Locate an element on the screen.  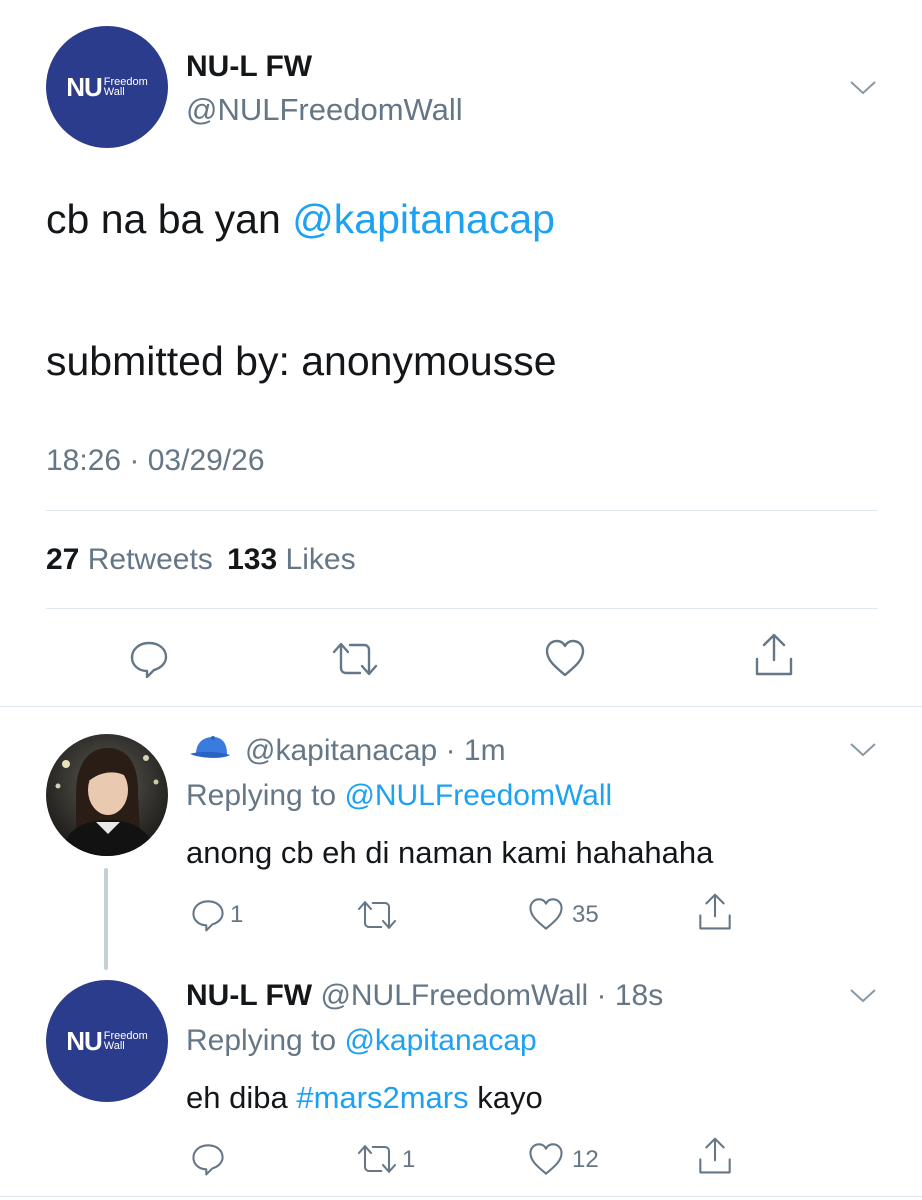
author-display-name: NU-L FW is located at coordinates (249, 67).